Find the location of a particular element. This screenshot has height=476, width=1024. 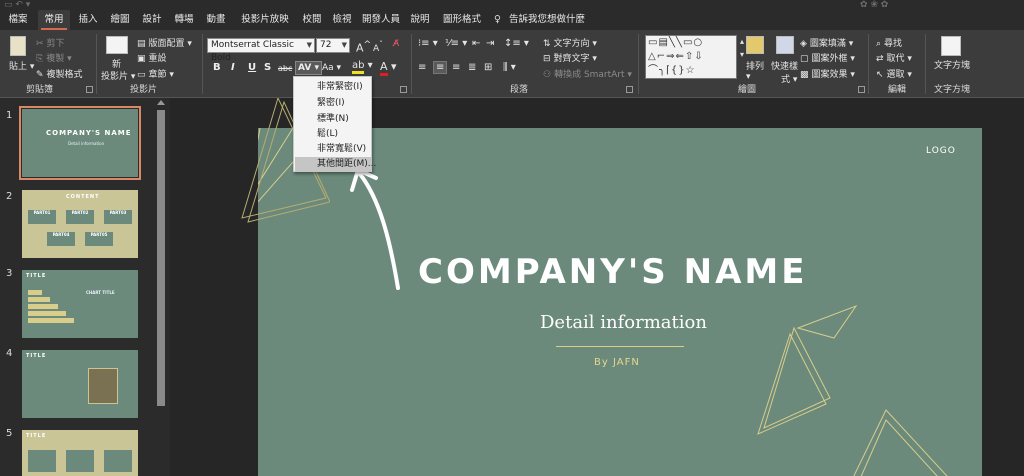

layout-icon: ▤ is located at coordinates (141, 44).